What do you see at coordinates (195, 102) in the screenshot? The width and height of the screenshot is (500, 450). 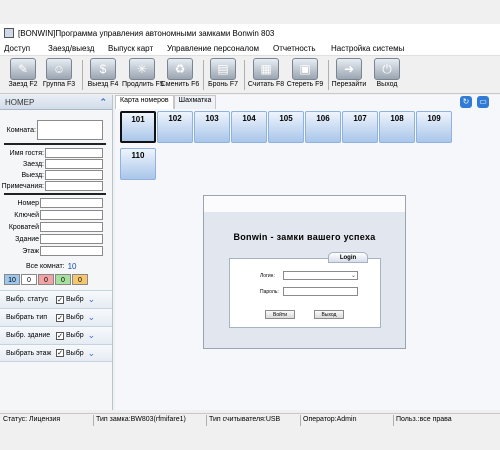 I see `tab-chessboard: Шахматка` at bounding box center [195, 102].